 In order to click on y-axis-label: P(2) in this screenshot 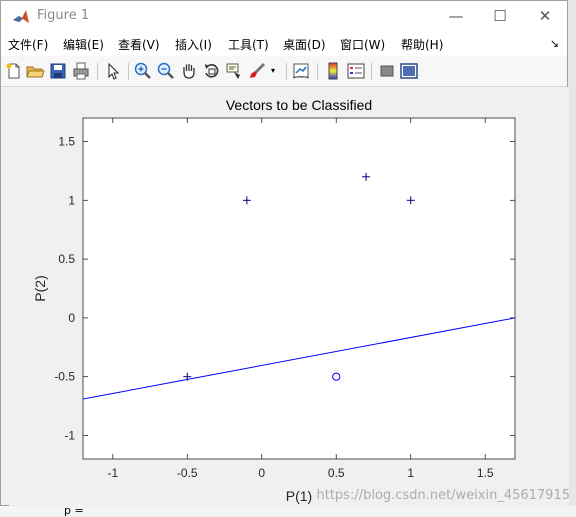, I will do `click(40, 288)`.